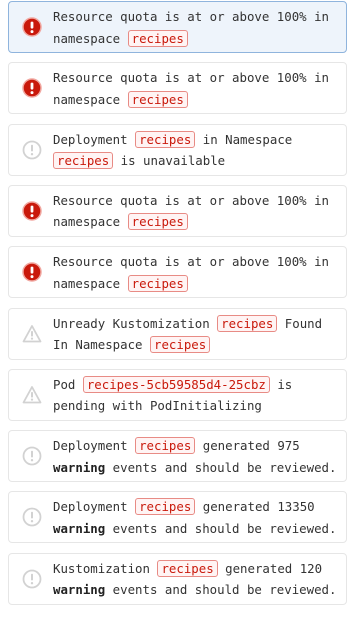  Describe the element at coordinates (176, 384) in the screenshot. I see `resource-tag: recipes-5cb59585d4-25cbz` at that location.